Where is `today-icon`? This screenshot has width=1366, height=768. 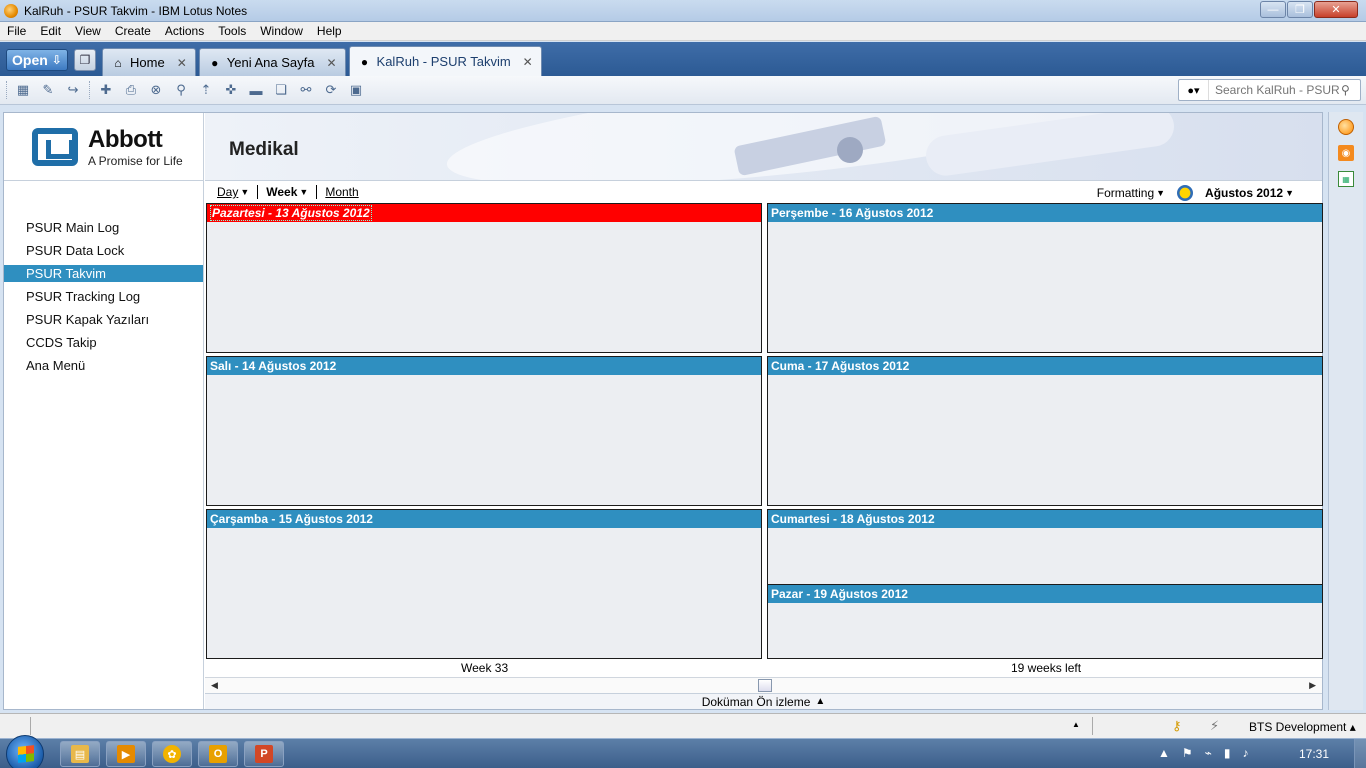
today-icon is located at coordinates (1185, 193).